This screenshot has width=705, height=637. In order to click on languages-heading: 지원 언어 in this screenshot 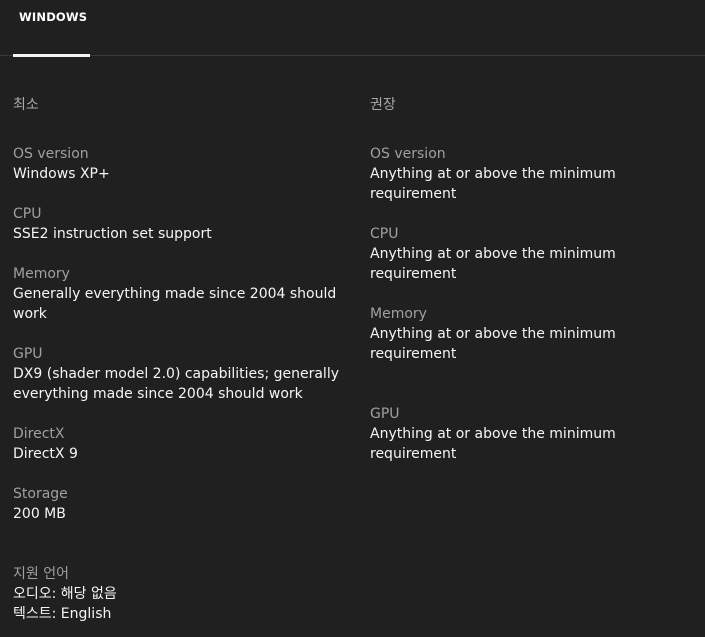, I will do `click(41, 574)`.